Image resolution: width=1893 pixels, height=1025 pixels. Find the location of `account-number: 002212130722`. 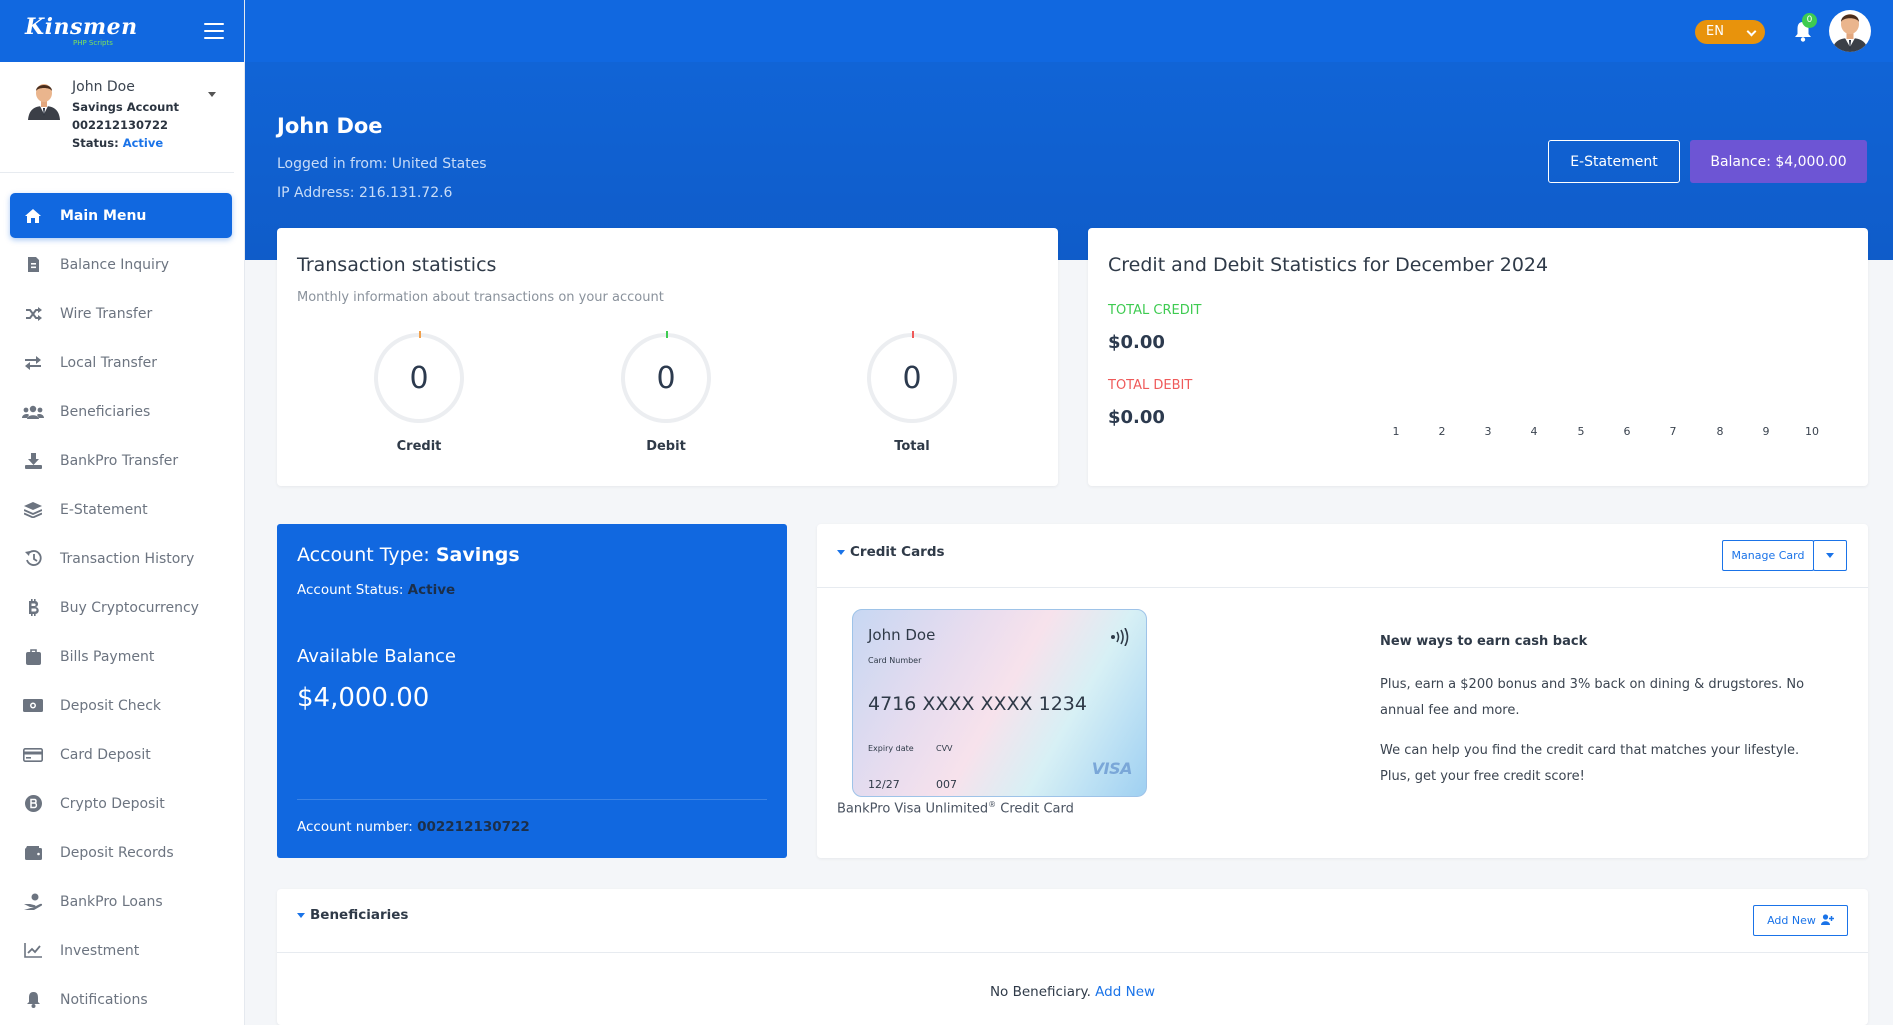

account-number: 002212130722 is located at coordinates (120, 125).